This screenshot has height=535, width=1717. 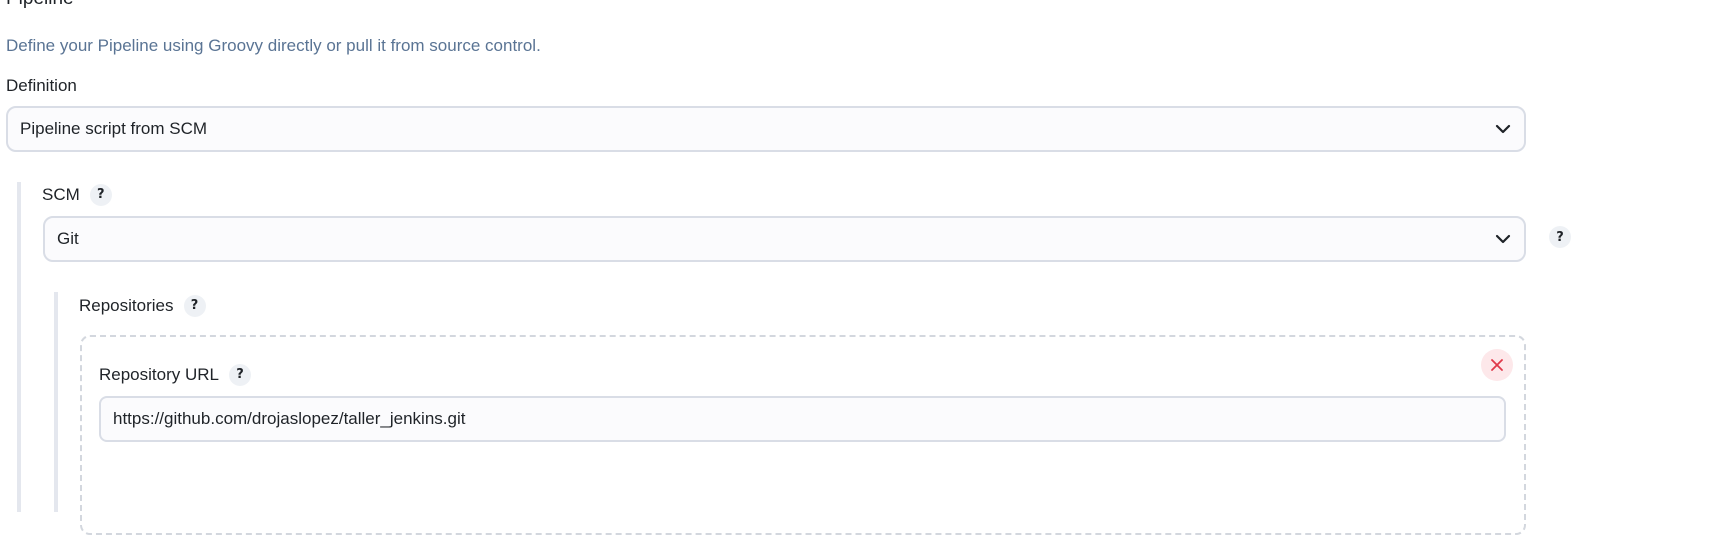 What do you see at coordinates (126, 305) in the screenshot?
I see `repositories-label-text: Repositories` at bounding box center [126, 305].